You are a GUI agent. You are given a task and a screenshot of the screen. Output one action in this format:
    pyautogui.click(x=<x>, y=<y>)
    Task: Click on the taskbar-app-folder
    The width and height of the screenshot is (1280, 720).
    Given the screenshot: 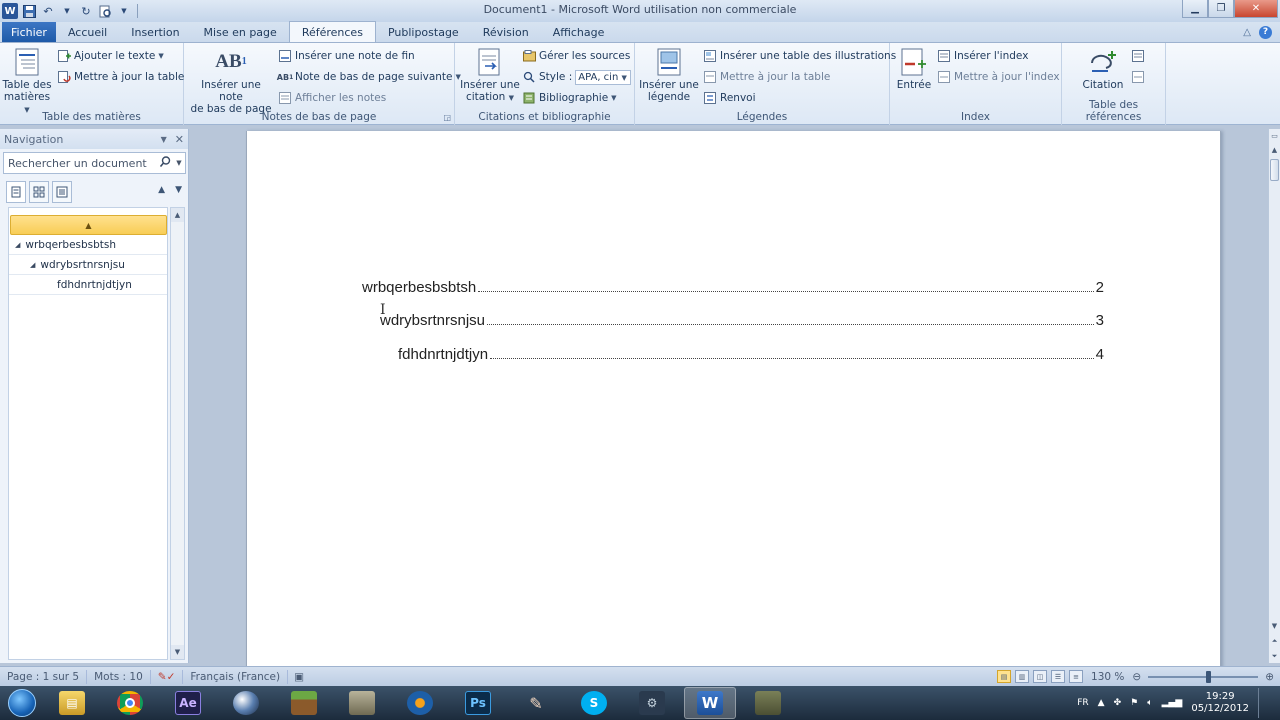 What is the action you would take?
    pyautogui.click(x=362, y=703)
    